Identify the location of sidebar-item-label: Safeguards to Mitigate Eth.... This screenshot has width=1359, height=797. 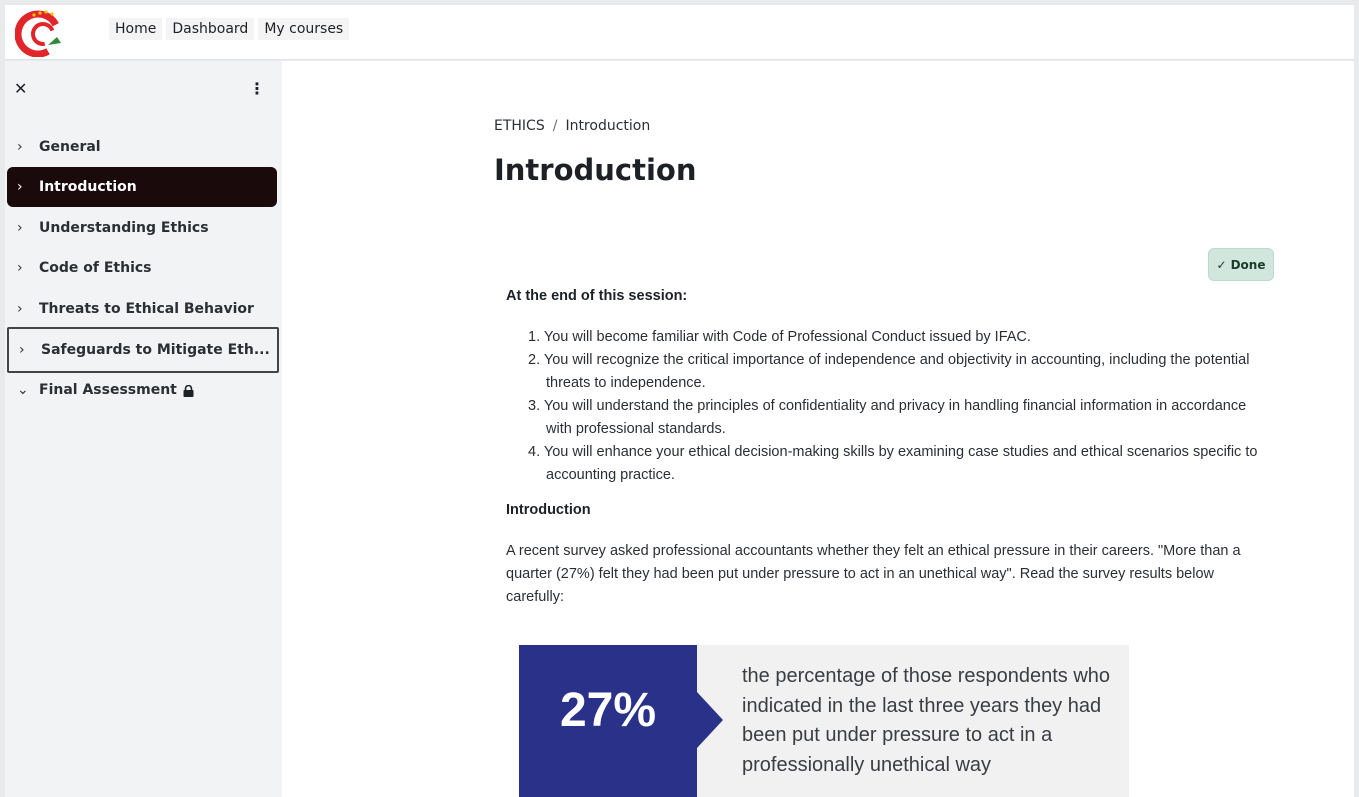
(155, 350).